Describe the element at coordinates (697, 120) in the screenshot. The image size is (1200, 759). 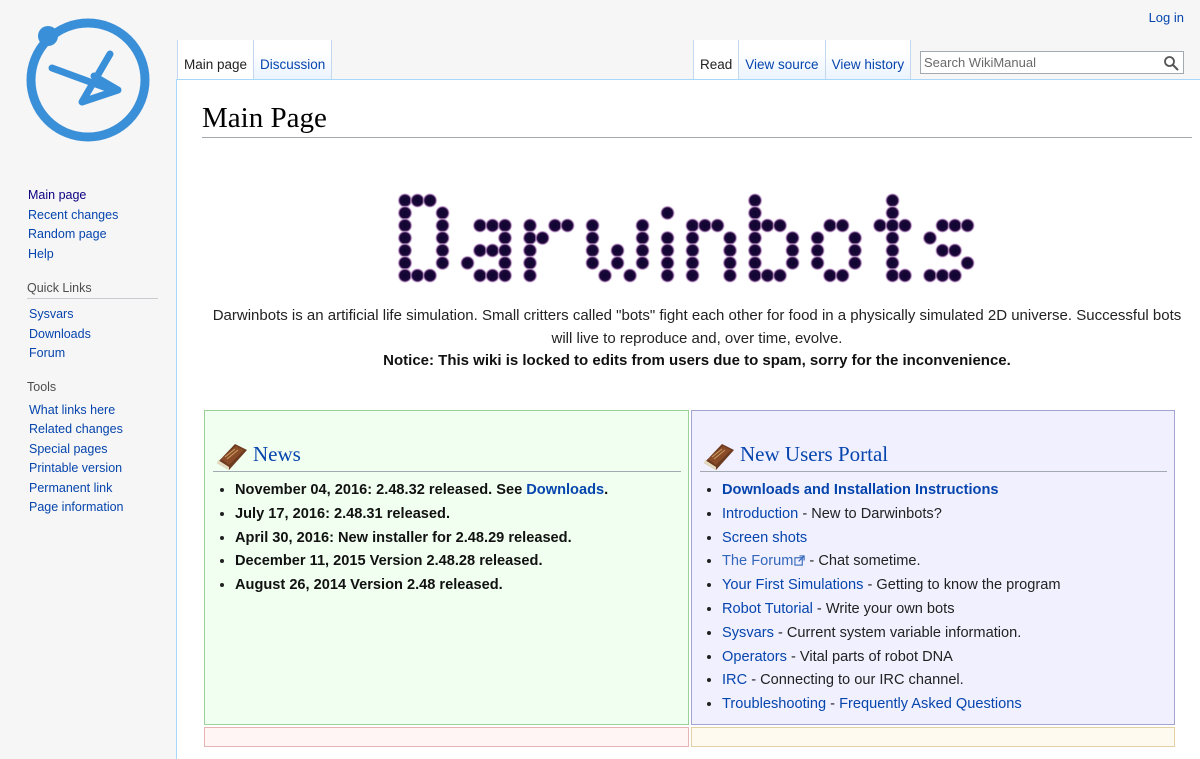
I see `page-title: Main Page` at that location.